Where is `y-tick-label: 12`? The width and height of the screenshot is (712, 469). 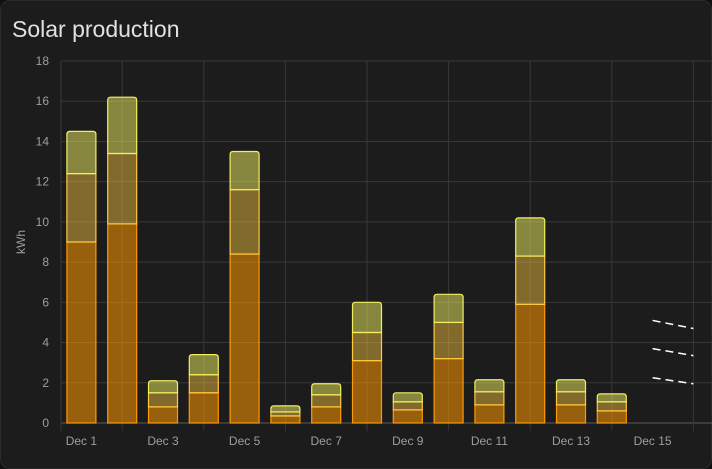 y-tick-label: 12 is located at coordinates (43, 182).